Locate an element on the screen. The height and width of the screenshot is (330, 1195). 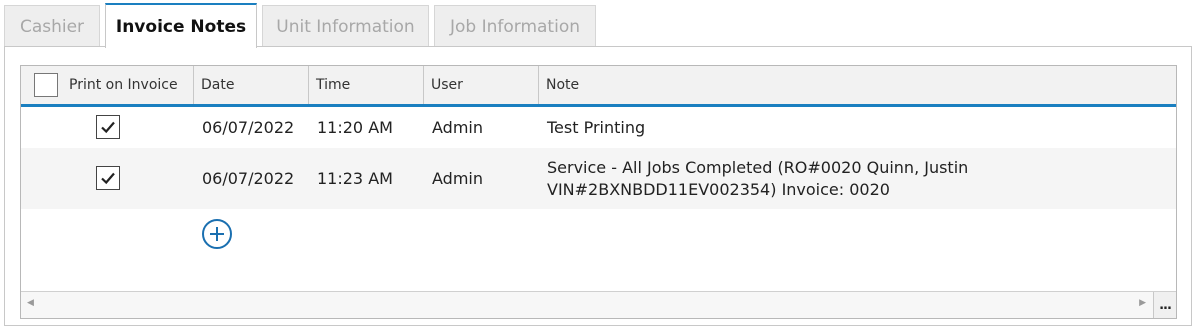
column-header-date: Date is located at coordinates (251, 85).